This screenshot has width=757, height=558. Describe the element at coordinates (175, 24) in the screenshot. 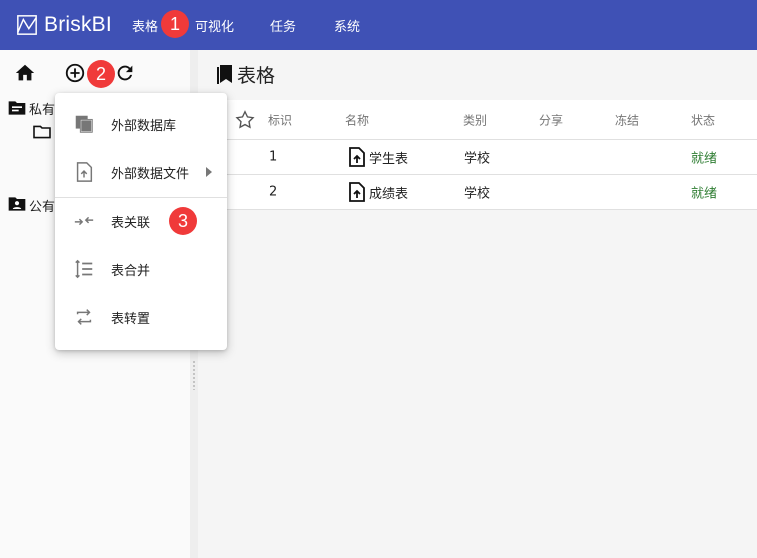

I see `step-badge-1: 1` at that location.